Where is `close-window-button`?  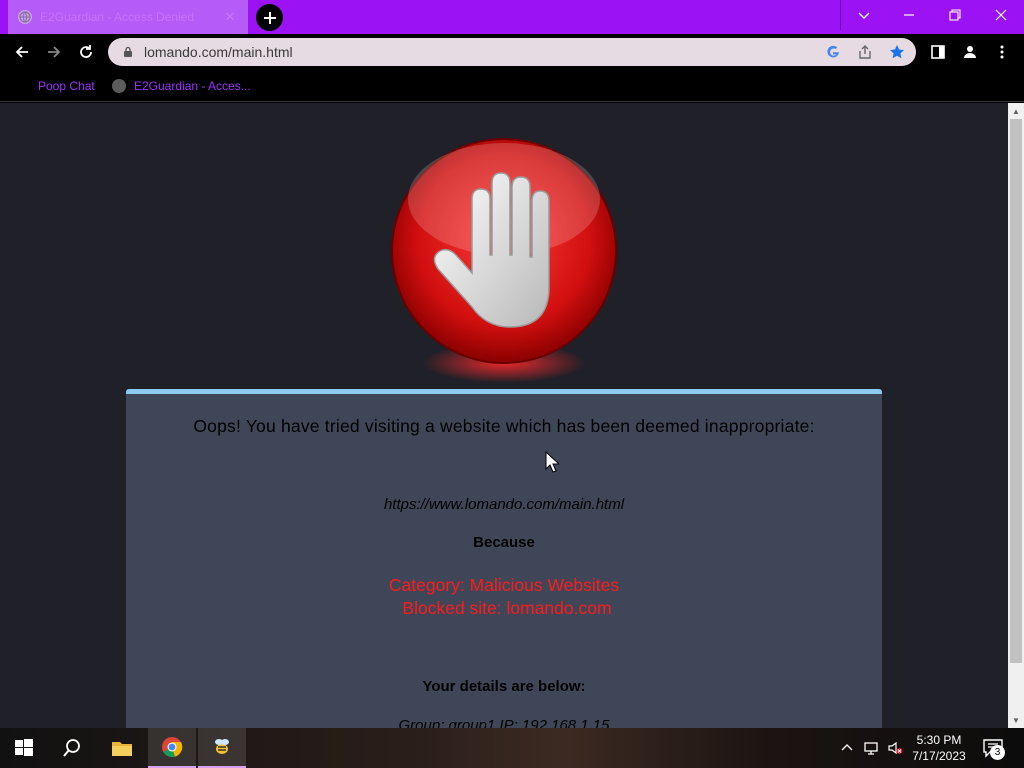
close-window-button is located at coordinates (1001, 15).